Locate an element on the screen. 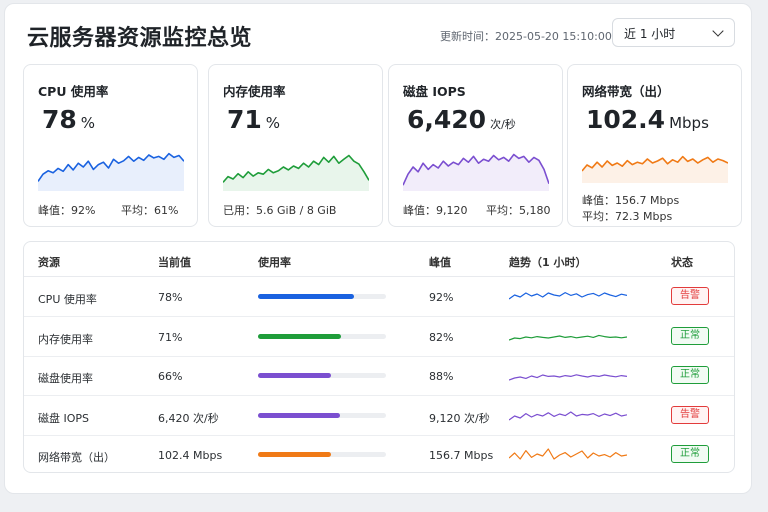 The height and width of the screenshot is (512, 768). card-average: 平均：61% is located at coordinates (150, 210).